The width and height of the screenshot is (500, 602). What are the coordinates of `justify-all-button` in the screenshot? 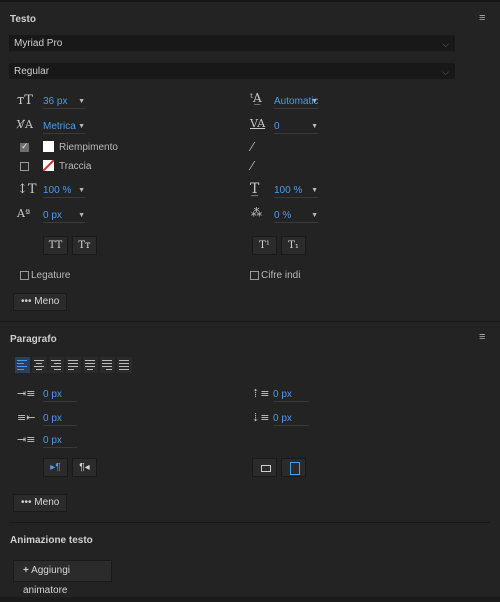 It's located at (124, 365).